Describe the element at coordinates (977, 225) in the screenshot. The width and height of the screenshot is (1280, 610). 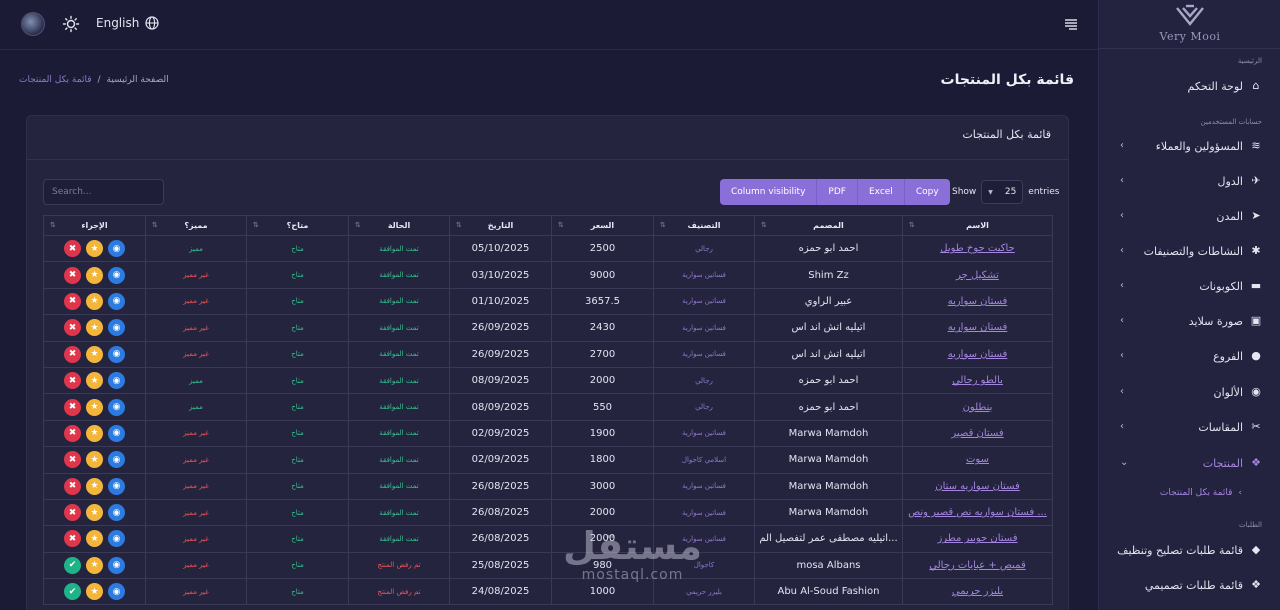
I see `col-header-name: ⇅ الاسم` at that location.